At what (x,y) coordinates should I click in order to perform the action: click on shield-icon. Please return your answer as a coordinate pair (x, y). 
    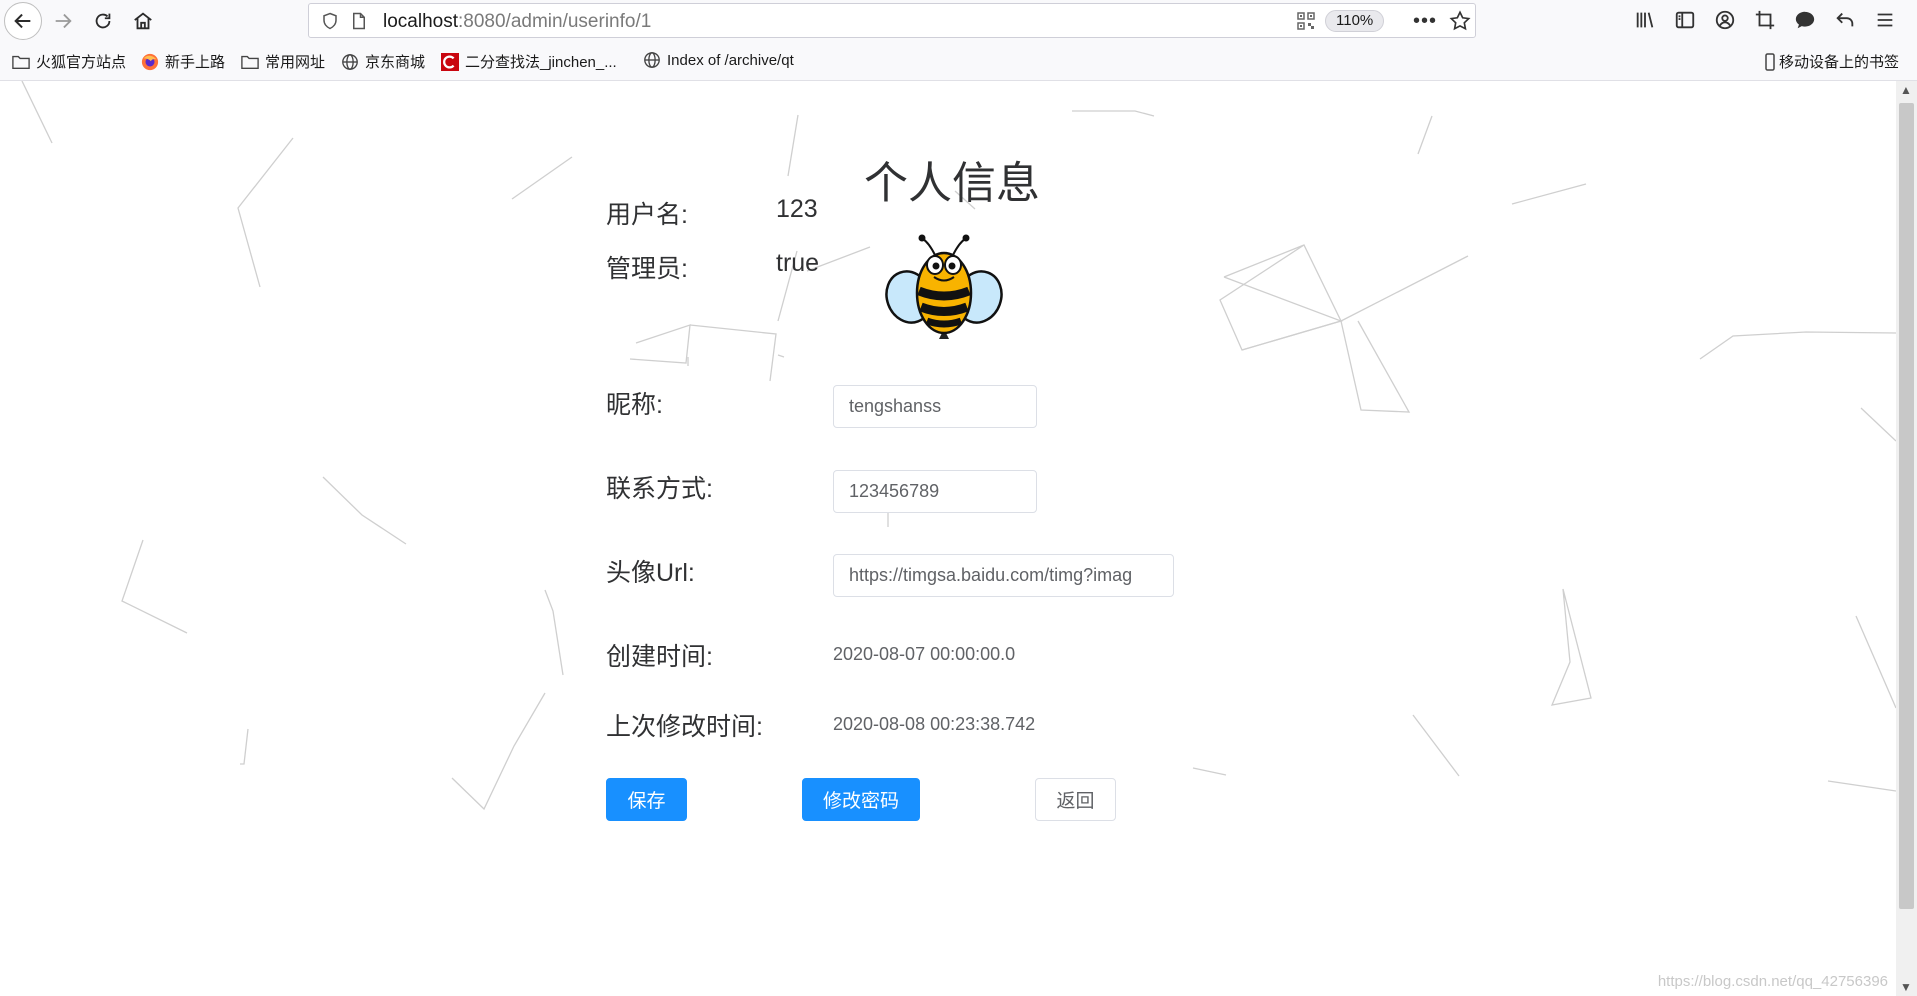
    Looking at the image, I should click on (330, 21).